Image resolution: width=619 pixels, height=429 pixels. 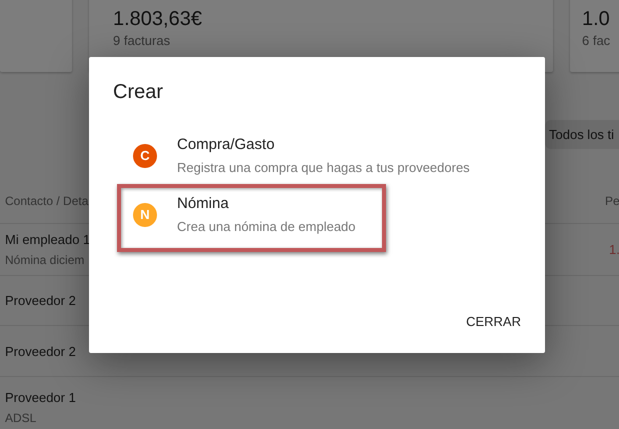 I want to click on contact-detail: ADSL, so click(x=21, y=417).